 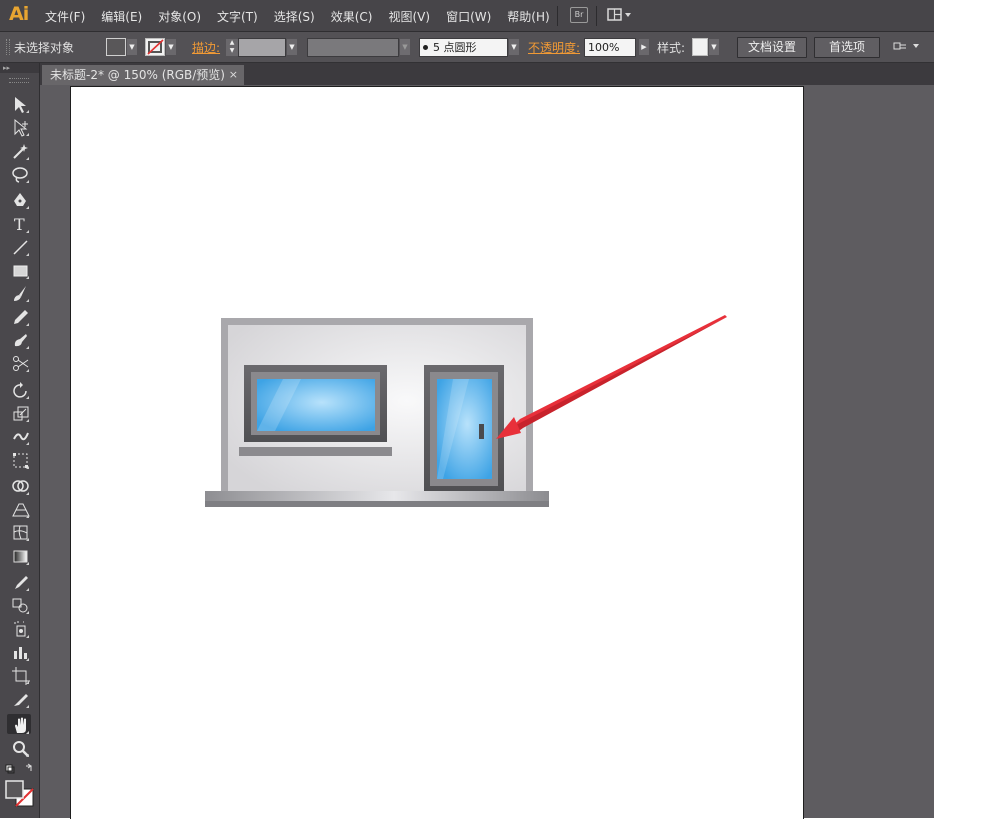 I want to click on stroke-weight-control: ▲ ▼ ▼, so click(x=261, y=47).